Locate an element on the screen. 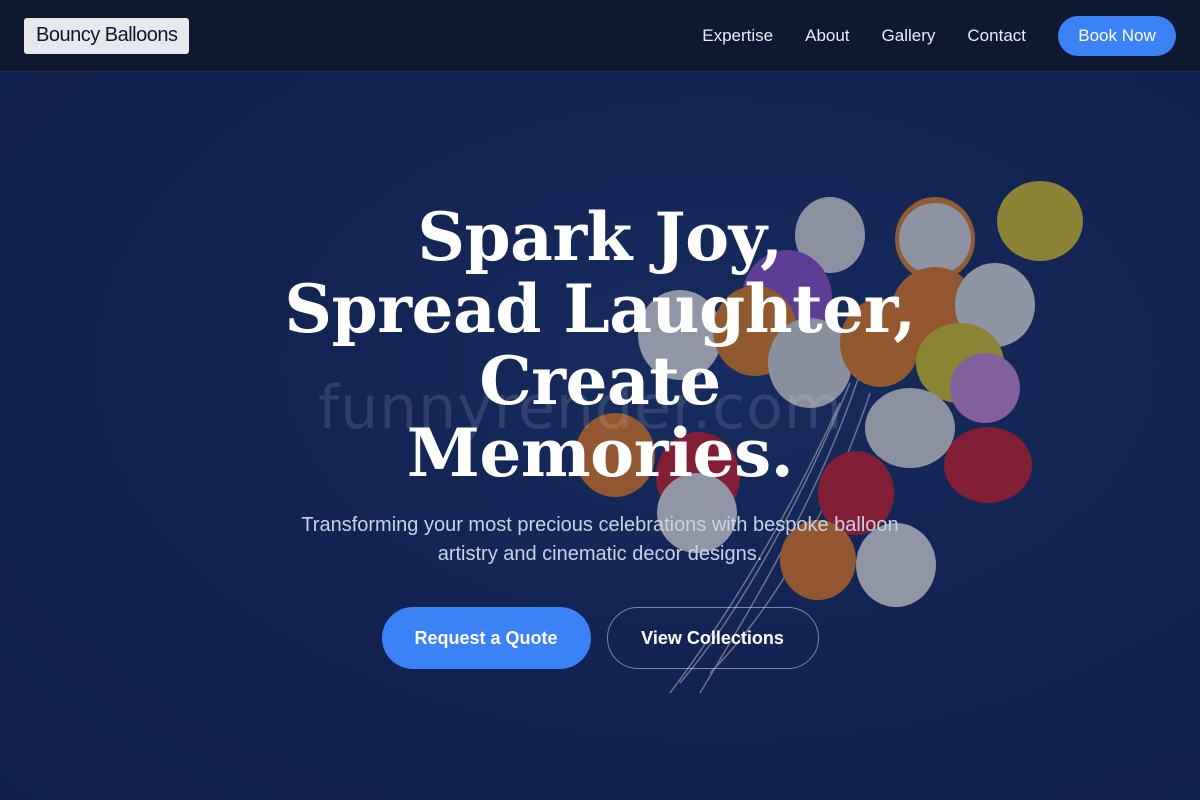 This screenshot has width=1200, height=800. request-quote-button: Request a Quote is located at coordinates (486, 638).